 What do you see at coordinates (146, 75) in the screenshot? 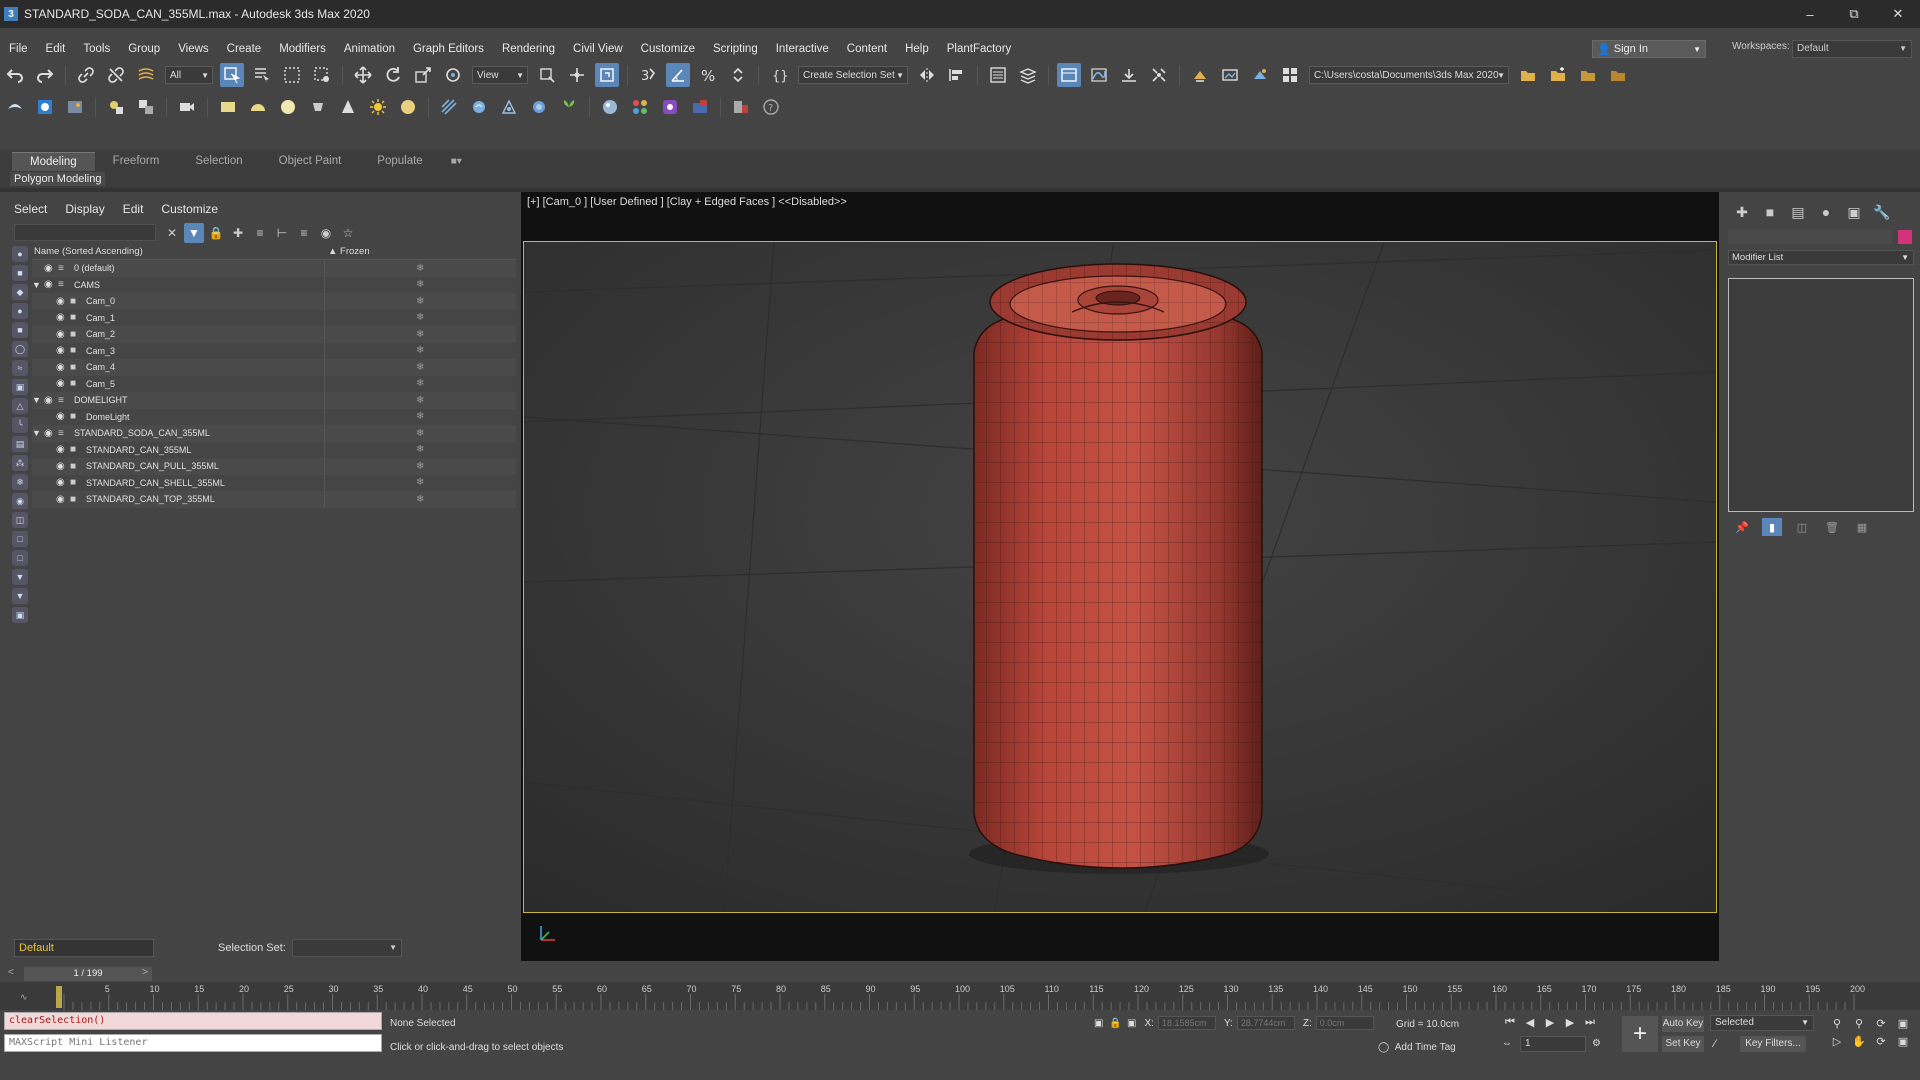
I see `bind-spacewarp-icon` at bounding box center [146, 75].